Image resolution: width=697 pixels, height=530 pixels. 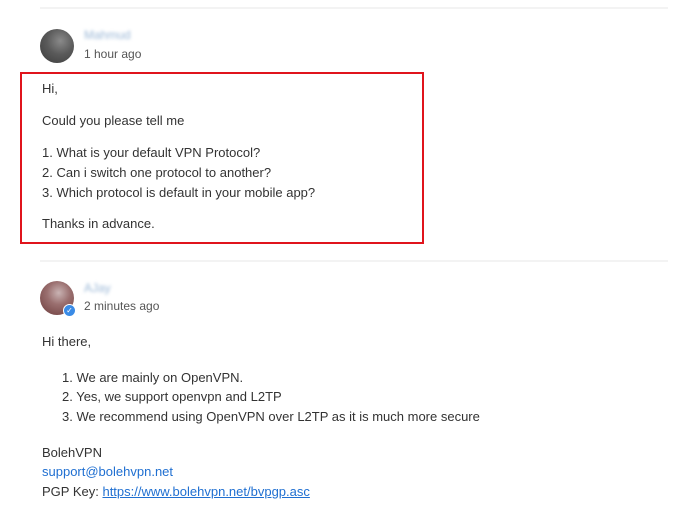 What do you see at coordinates (50, 88) in the screenshot?
I see `message-greeting: Hi,` at bounding box center [50, 88].